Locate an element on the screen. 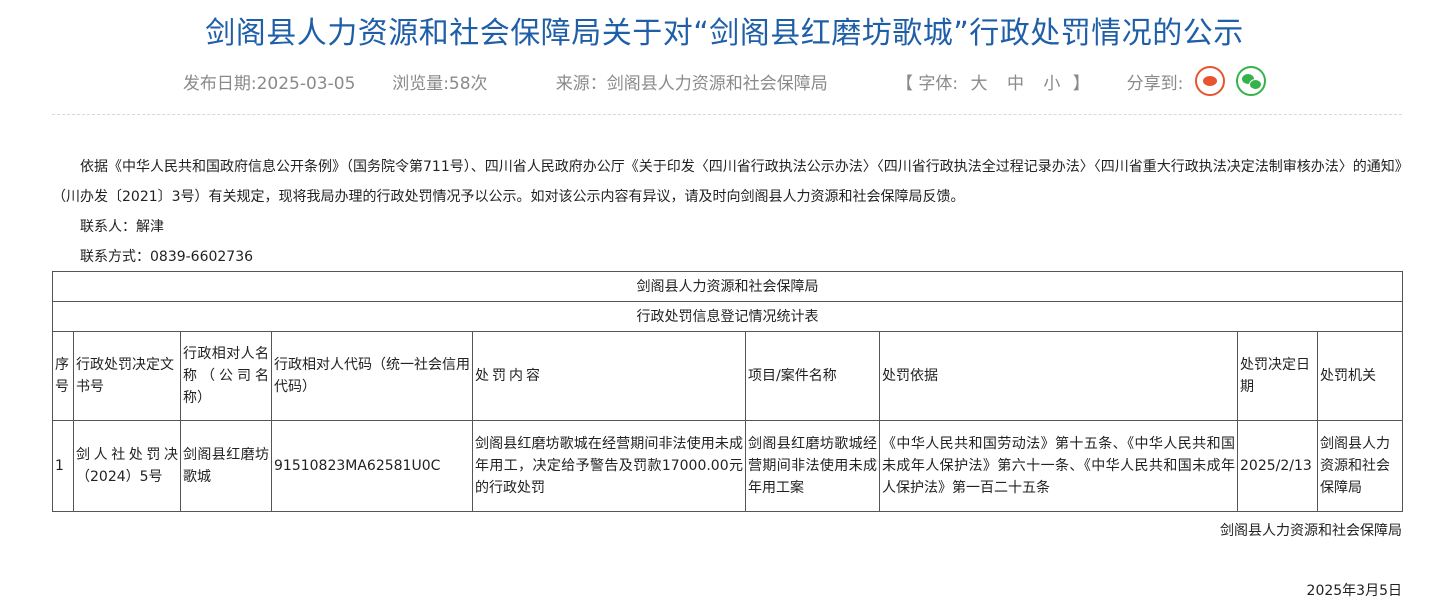  footer-date: 2025年3月5日 is located at coordinates (1354, 591).